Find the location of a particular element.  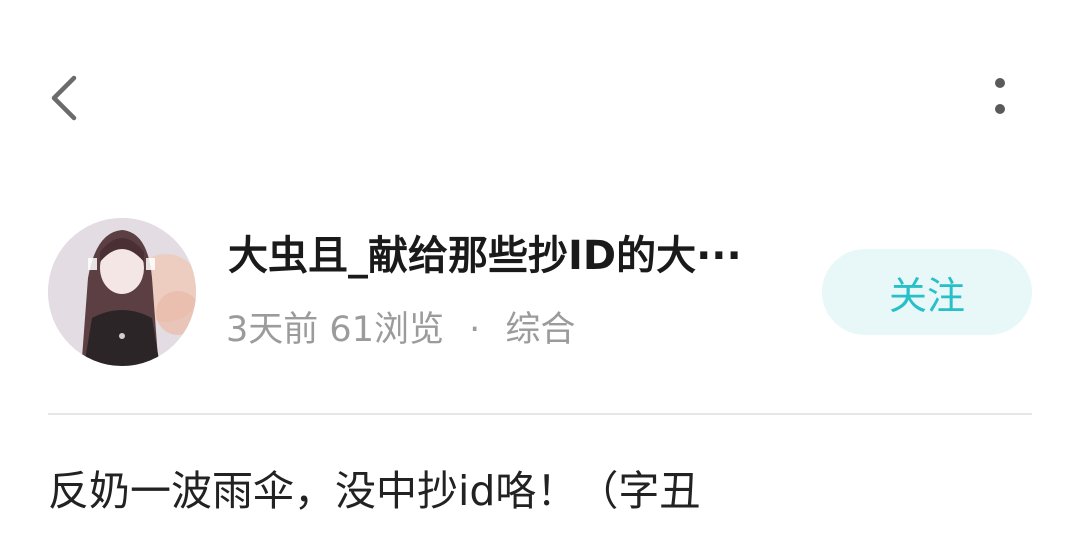

avatar is located at coordinates (122, 292).